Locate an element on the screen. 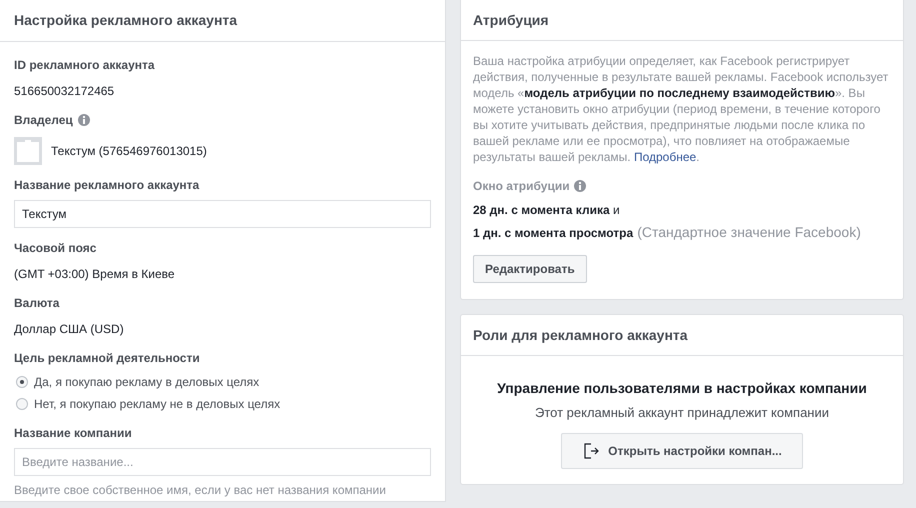 This screenshot has height=508, width=916. field-value: 516650032172465 is located at coordinates (65, 91).